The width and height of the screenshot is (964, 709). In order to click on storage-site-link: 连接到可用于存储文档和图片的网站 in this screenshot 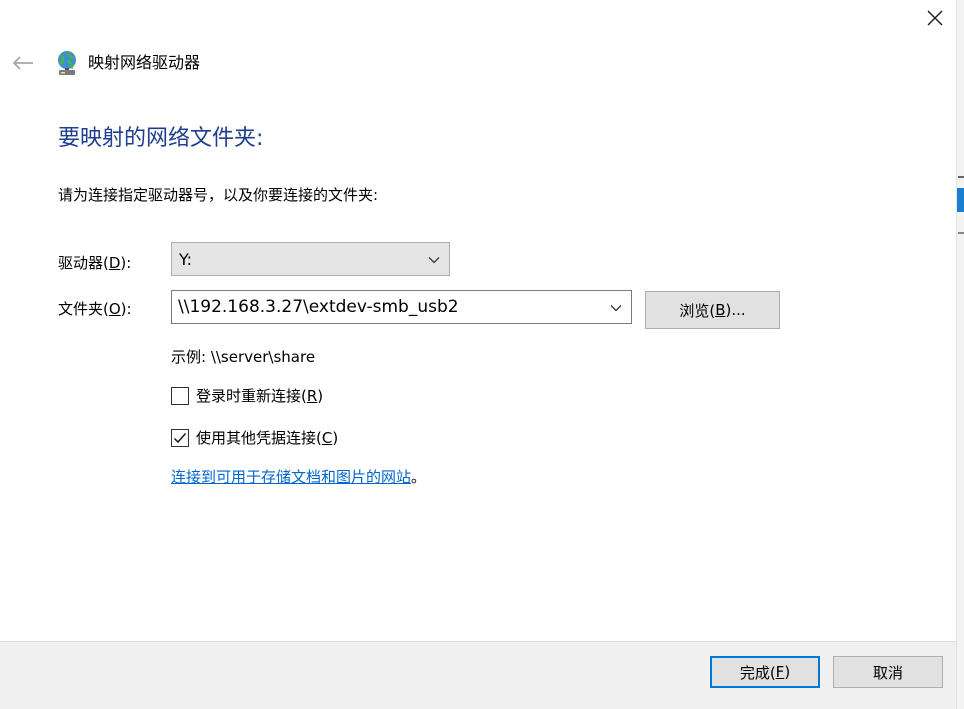, I will do `click(291, 477)`.